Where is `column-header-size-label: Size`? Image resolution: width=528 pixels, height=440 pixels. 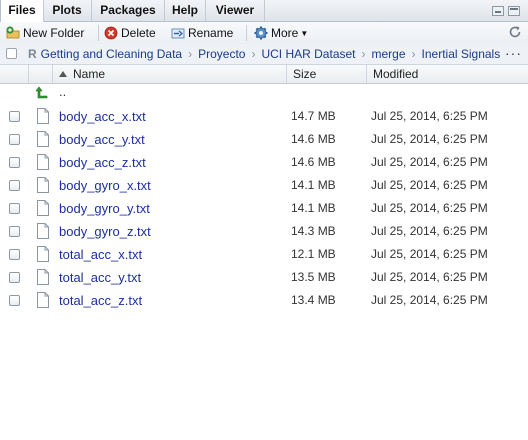
column-header-size-label: Size is located at coordinates (305, 74).